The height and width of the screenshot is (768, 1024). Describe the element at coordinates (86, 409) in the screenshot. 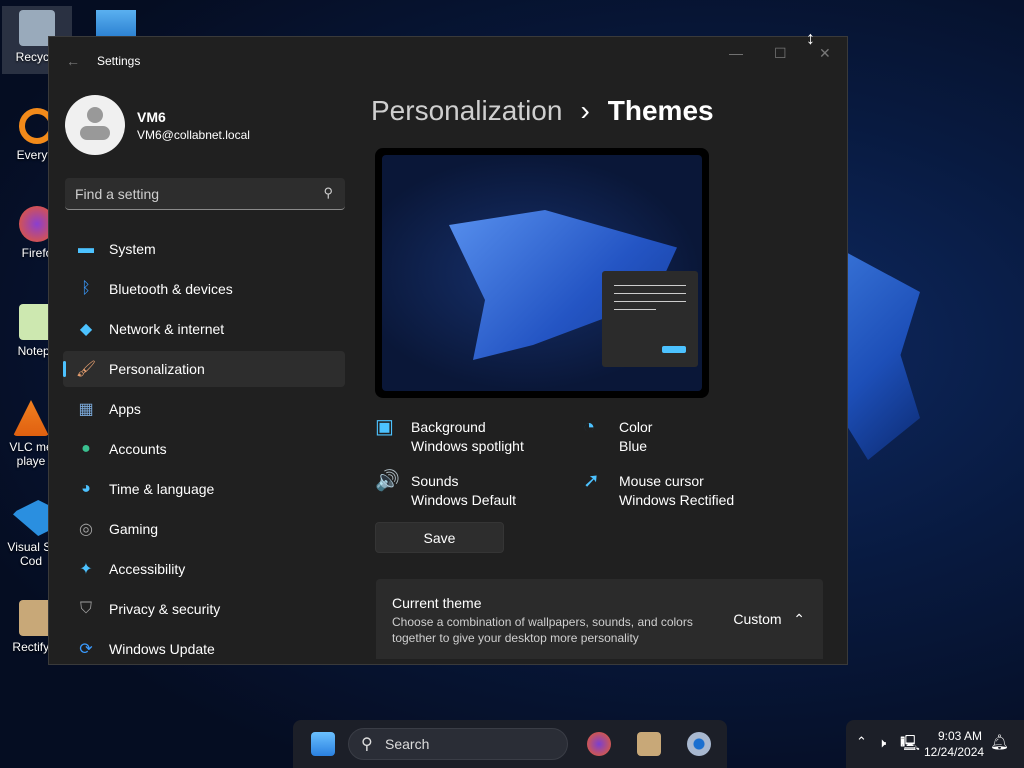

I see `nav-icon: ▦` at that location.